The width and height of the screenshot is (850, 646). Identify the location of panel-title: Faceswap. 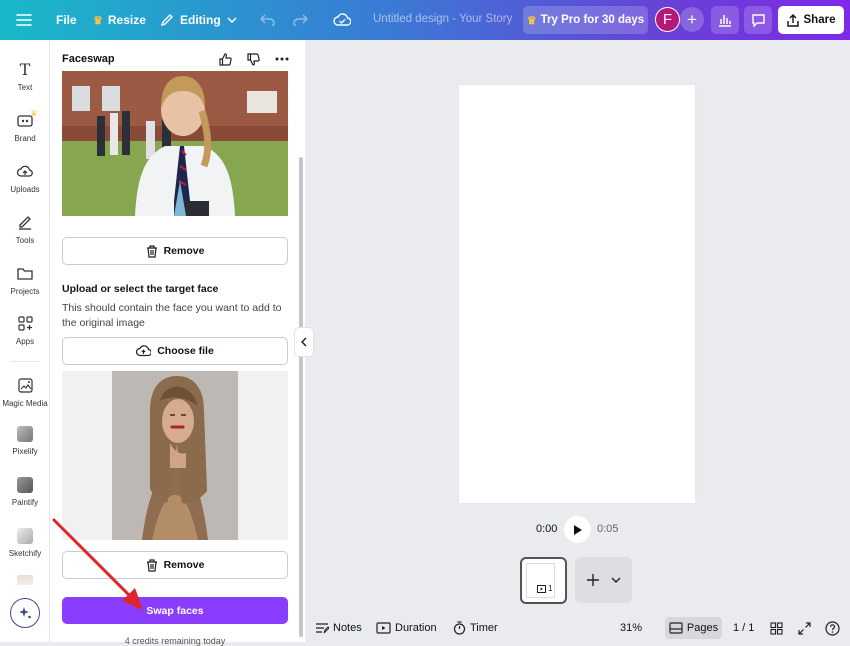
(88, 59).